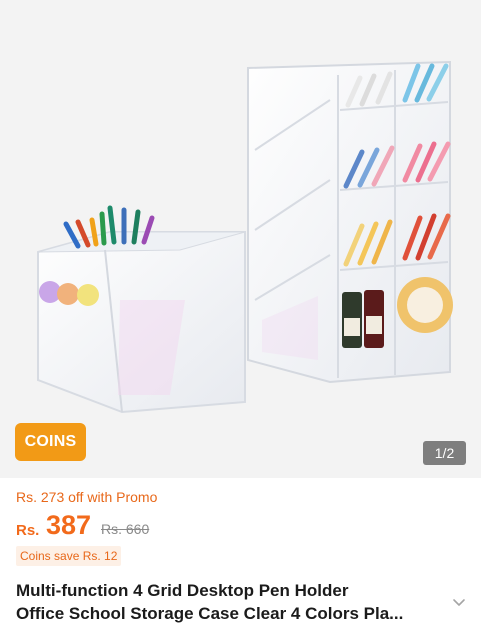 The height and width of the screenshot is (626, 481). What do you see at coordinates (69, 556) in the screenshot?
I see `coins-save-badge: Coins save Rs. 12` at bounding box center [69, 556].